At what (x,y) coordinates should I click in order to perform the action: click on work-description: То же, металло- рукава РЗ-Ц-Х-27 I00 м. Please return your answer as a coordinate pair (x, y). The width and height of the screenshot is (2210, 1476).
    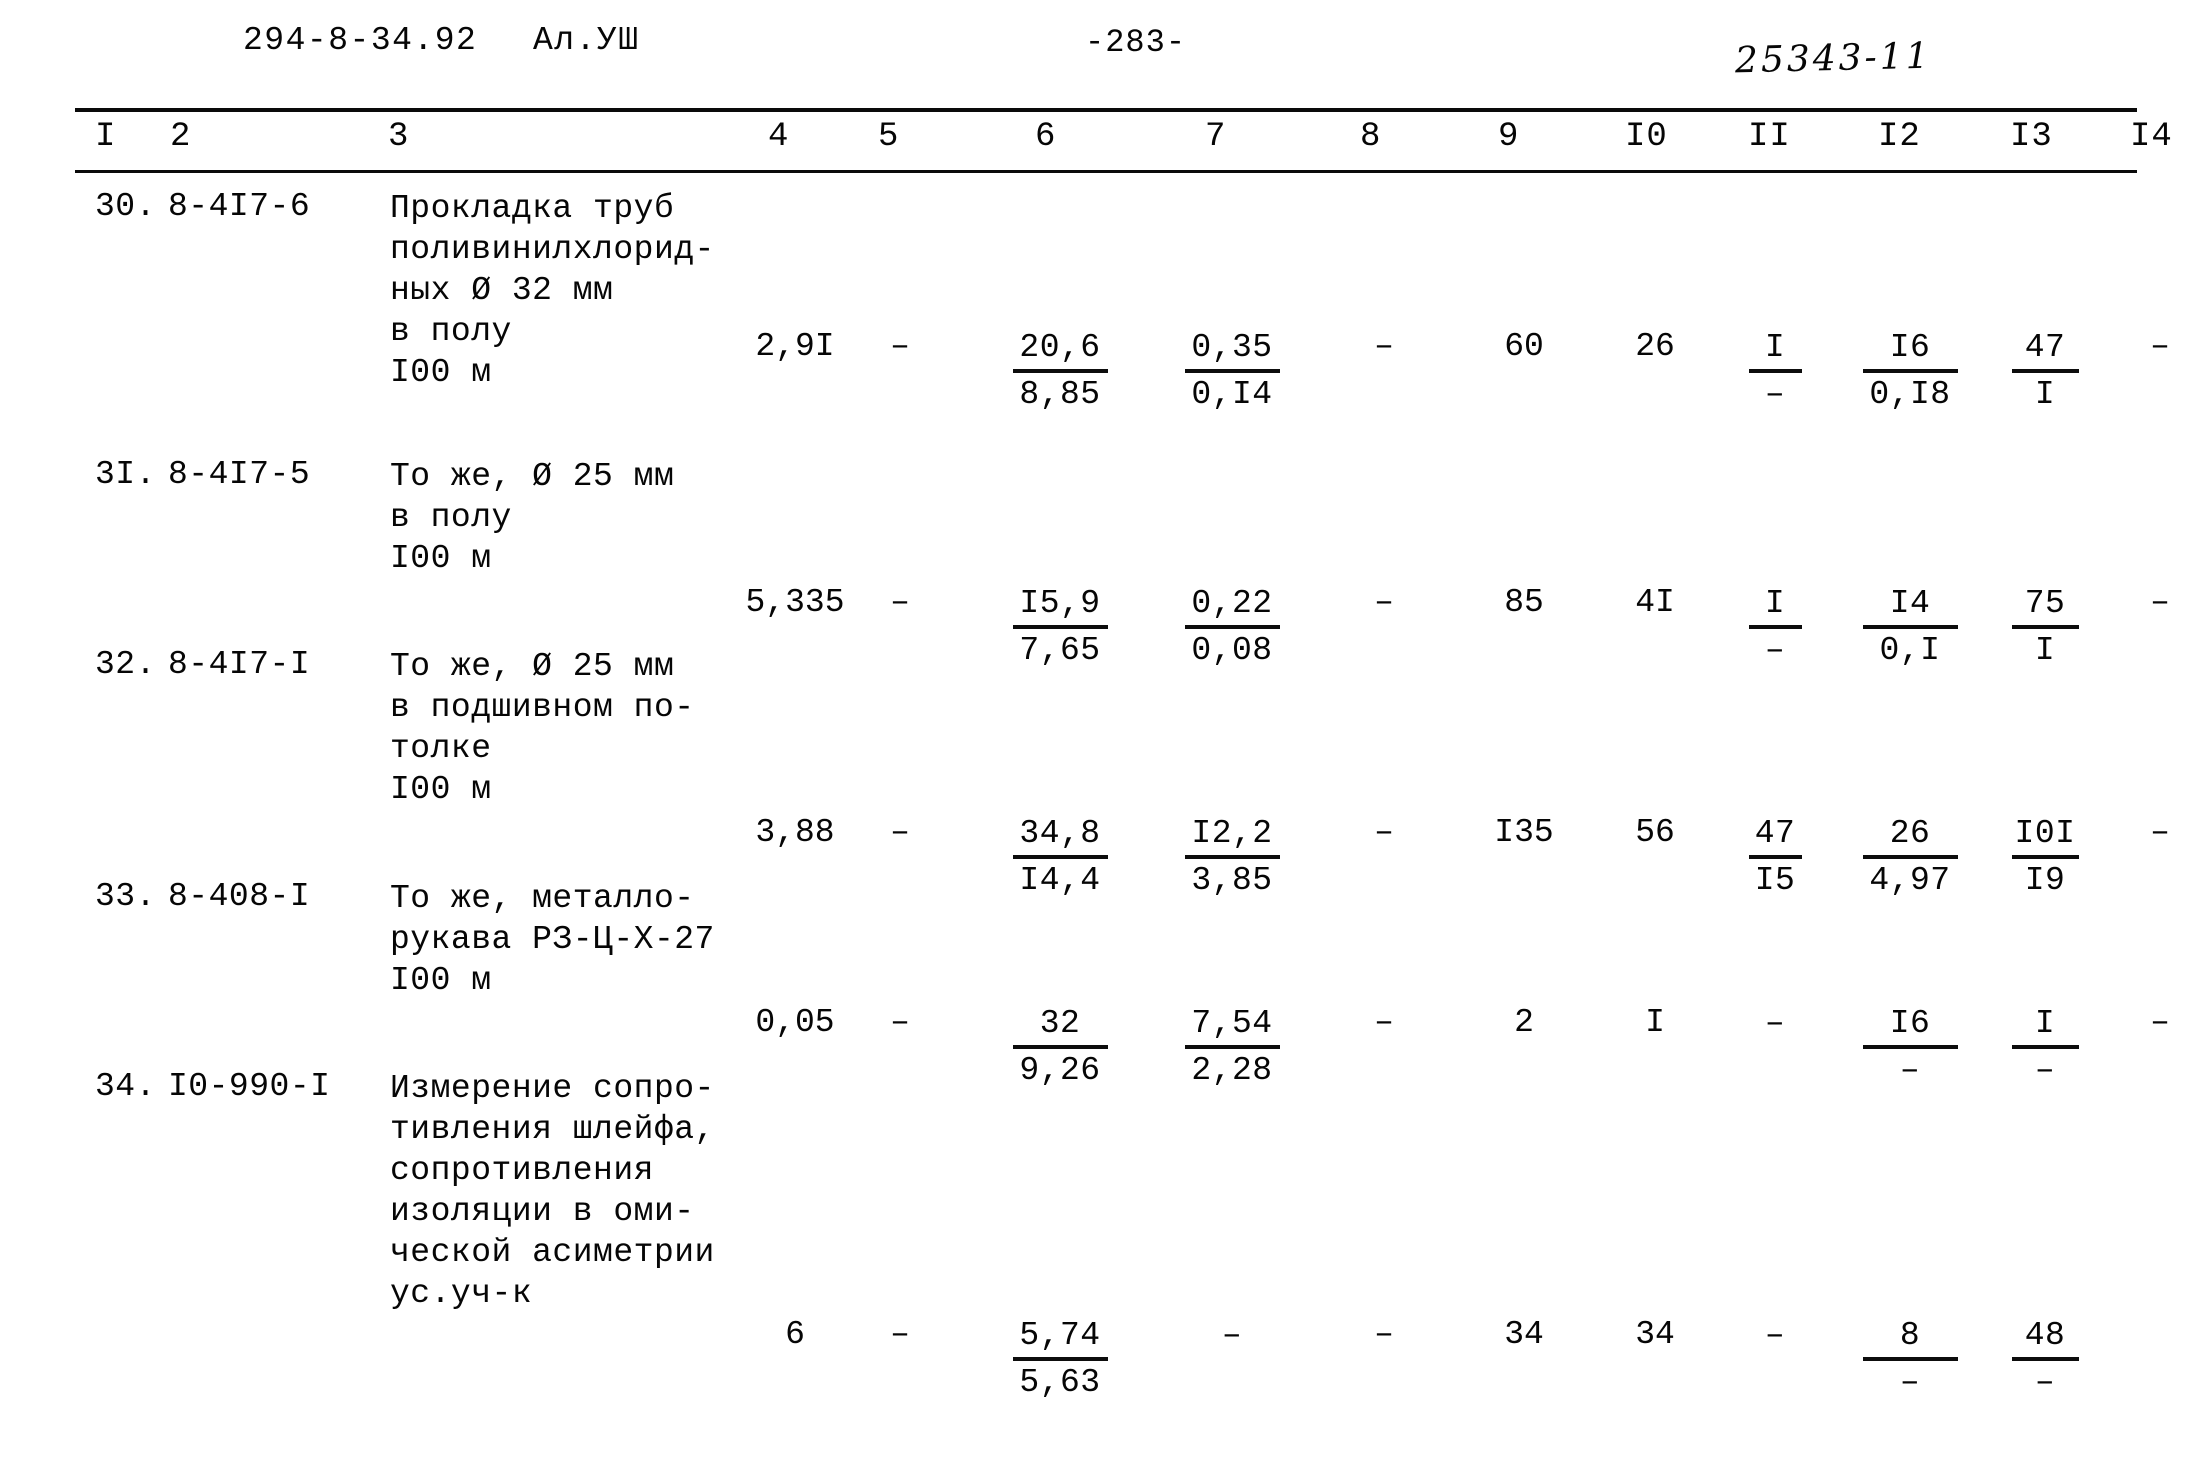
    Looking at the image, I should click on (552, 939).